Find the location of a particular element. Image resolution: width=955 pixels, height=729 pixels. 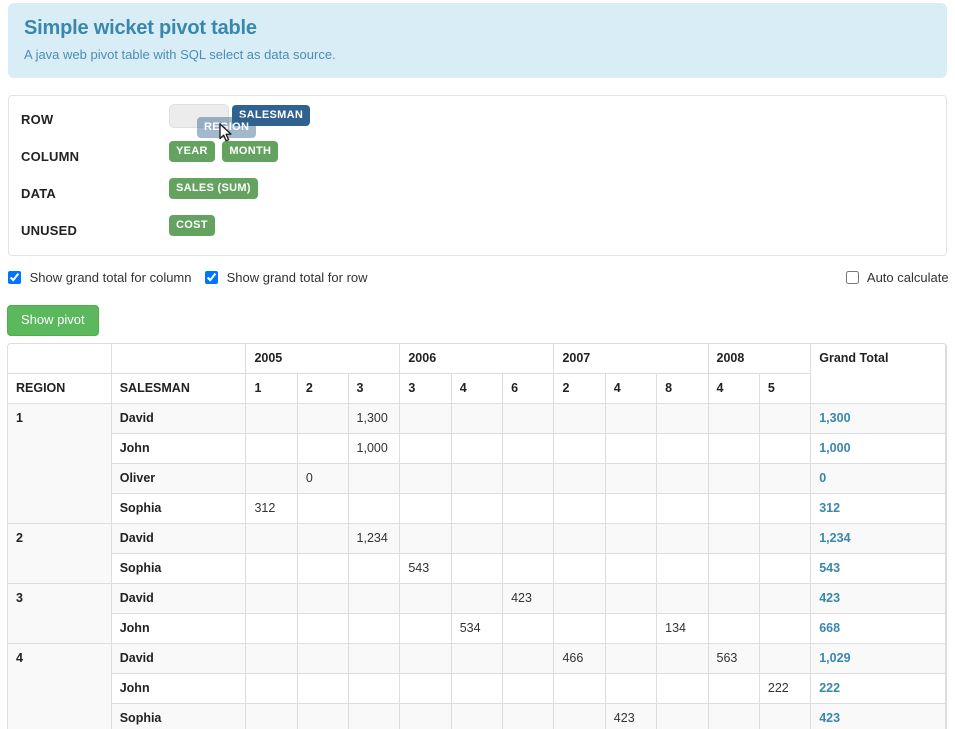

field-row-data: DATA SALES (SUM) is located at coordinates (477, 196).